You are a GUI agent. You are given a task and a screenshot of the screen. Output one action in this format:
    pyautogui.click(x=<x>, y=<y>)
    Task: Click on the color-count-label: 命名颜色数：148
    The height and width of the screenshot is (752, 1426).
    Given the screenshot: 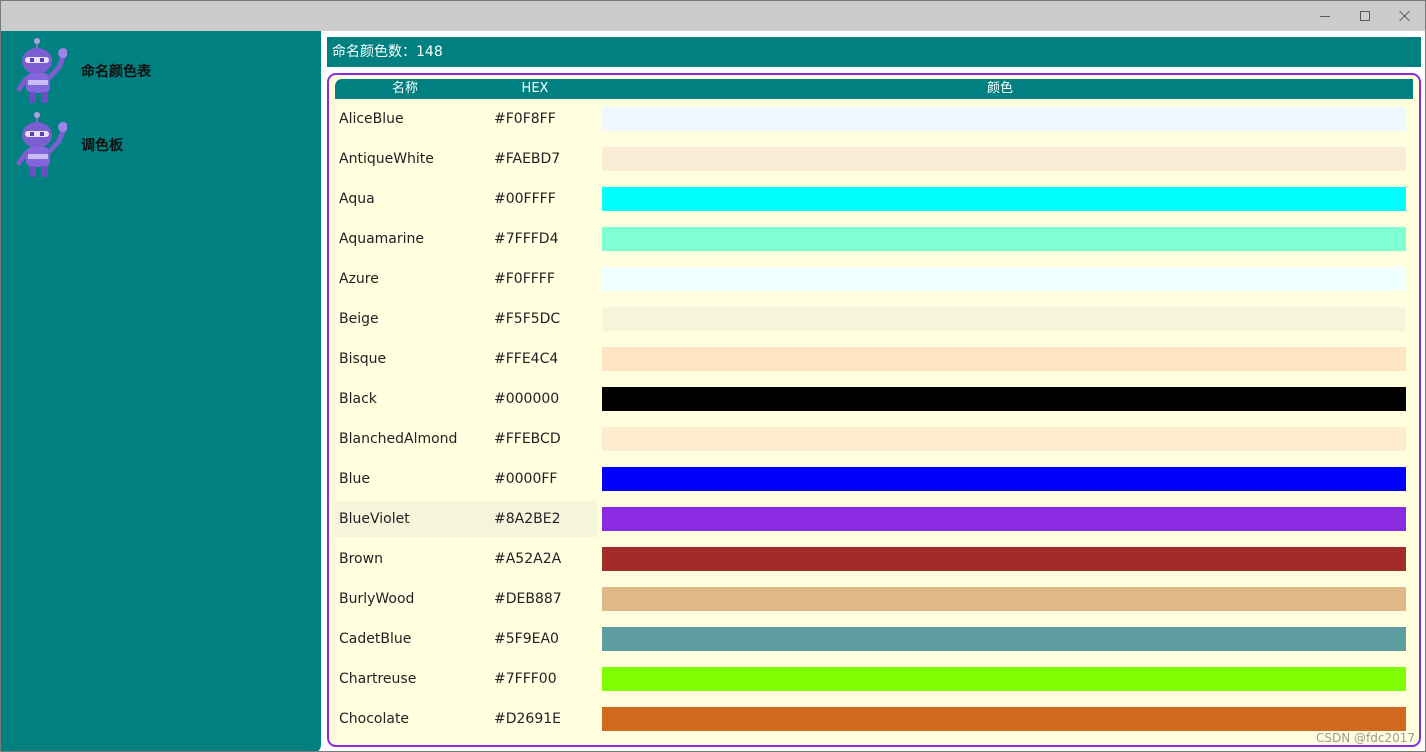 What is the action you would take?
    pyautogui.click(x=874, y=52)
    